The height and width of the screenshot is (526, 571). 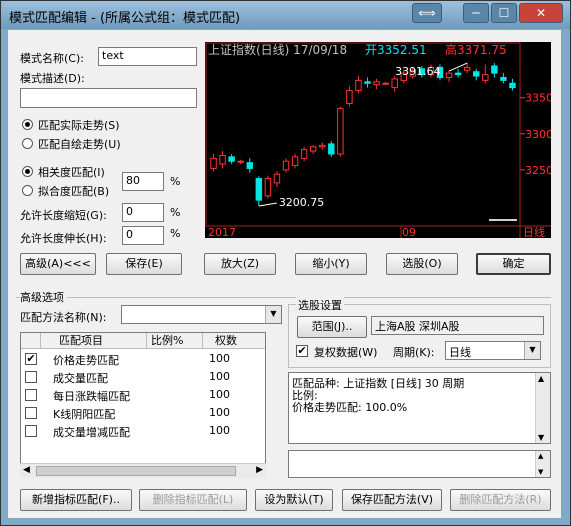 What do you see at coordinates (513, 264) in the screenshot?
I see `ok-button: 确定` at bounding box center [513, 264].